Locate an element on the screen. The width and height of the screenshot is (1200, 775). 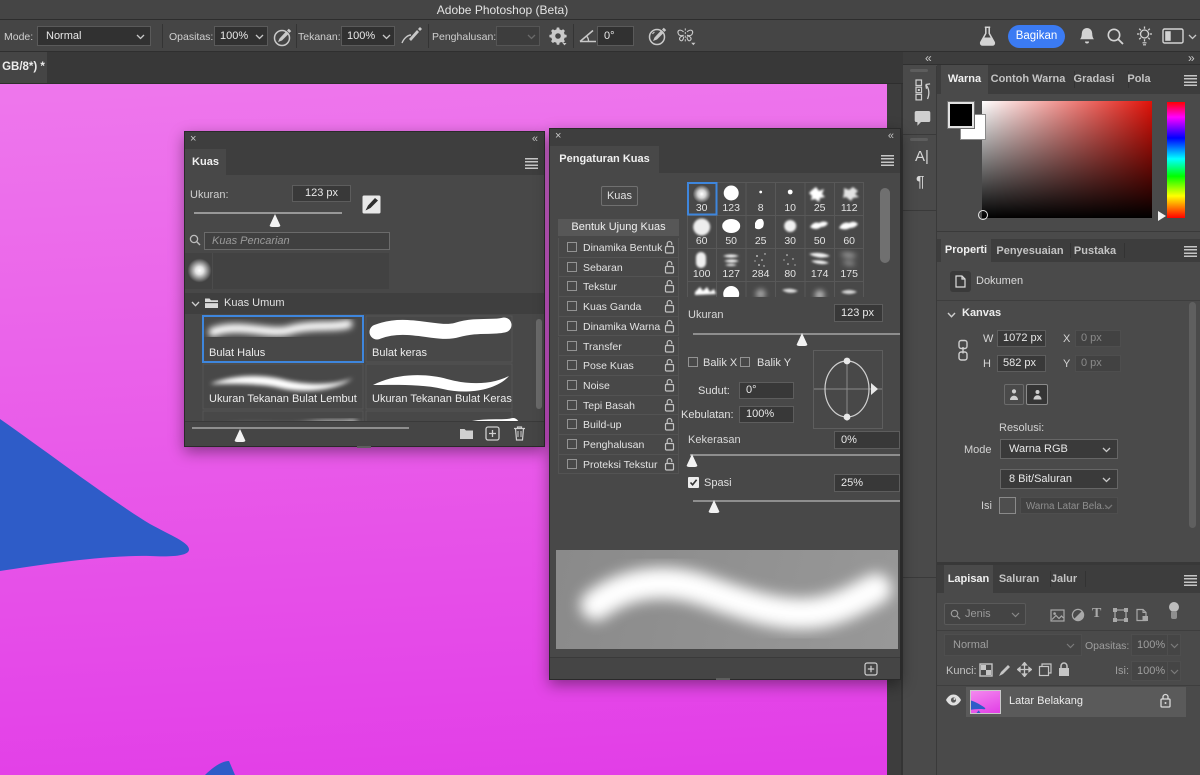
svg-text: 284 is located at coordinates (761, 274).